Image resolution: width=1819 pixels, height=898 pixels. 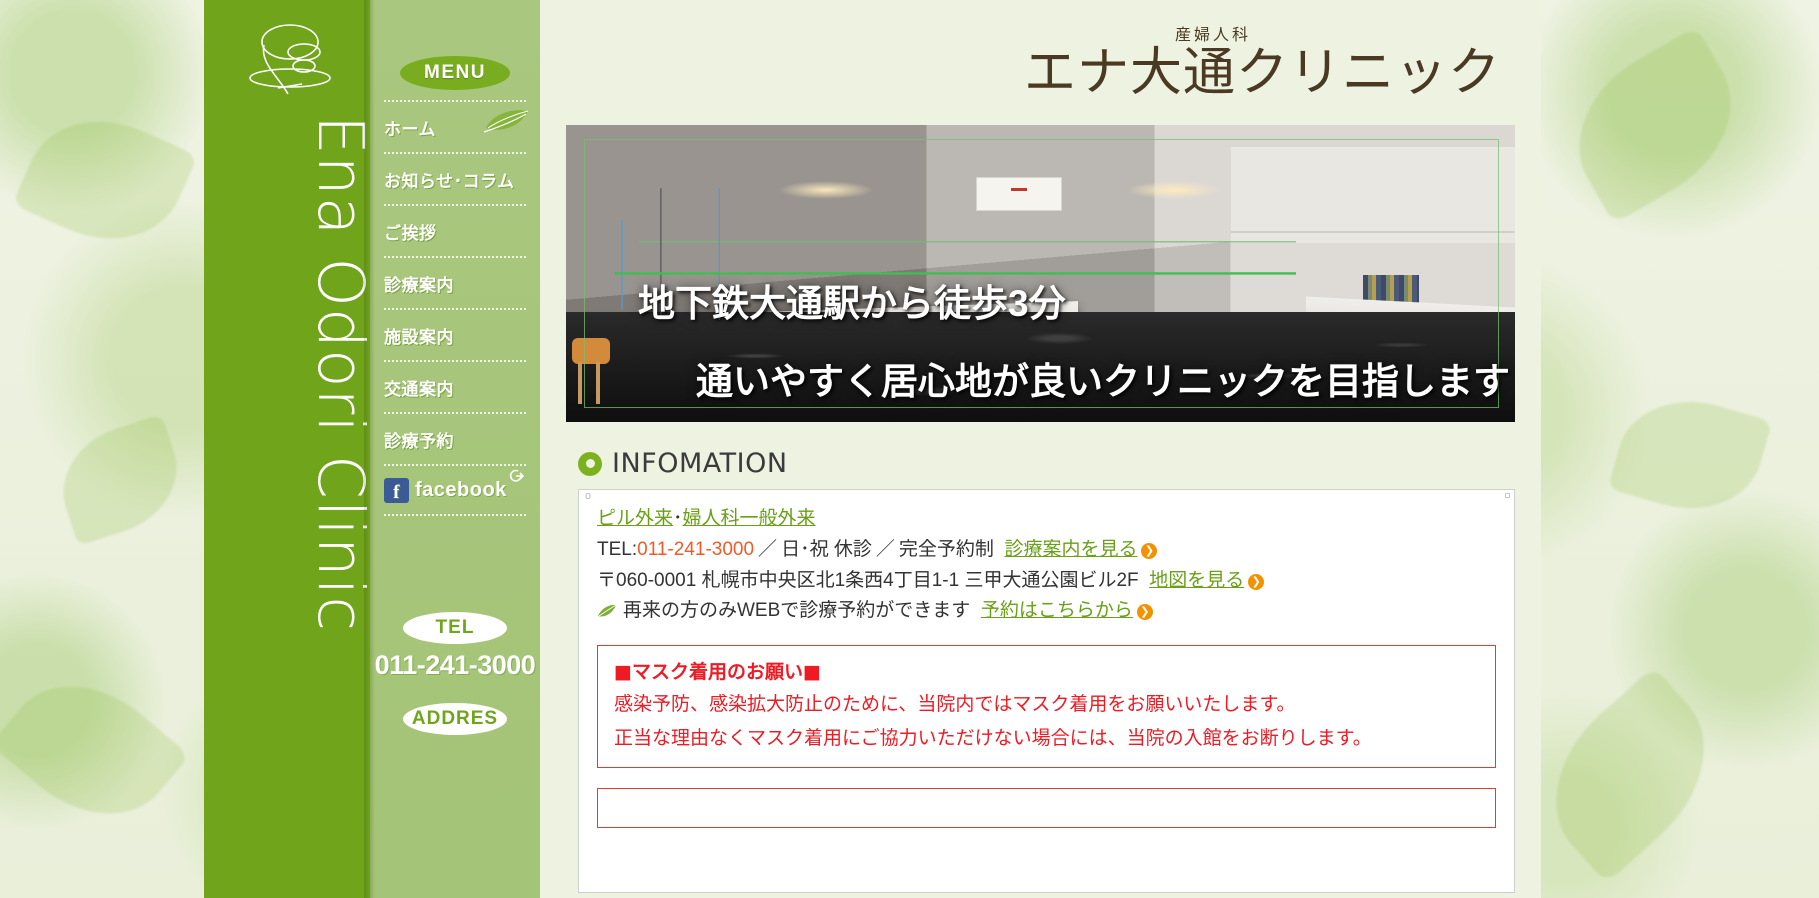 I want to click on site-logo: 産婦人科 エナ大通クリニック, so click(x=1040, y=60).